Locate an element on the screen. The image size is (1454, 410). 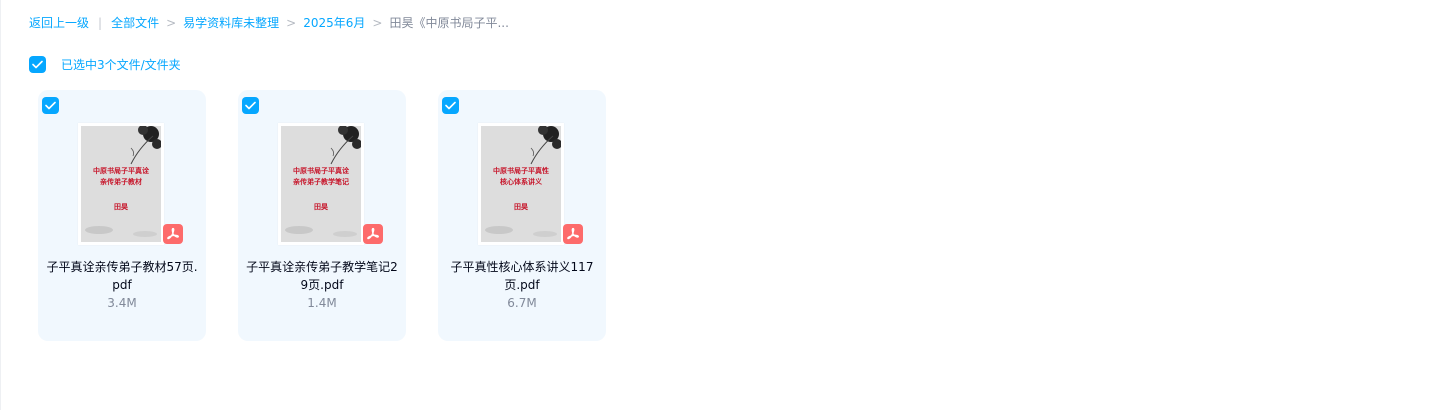
select-all-checkbox is located at coordinates (37, 64).